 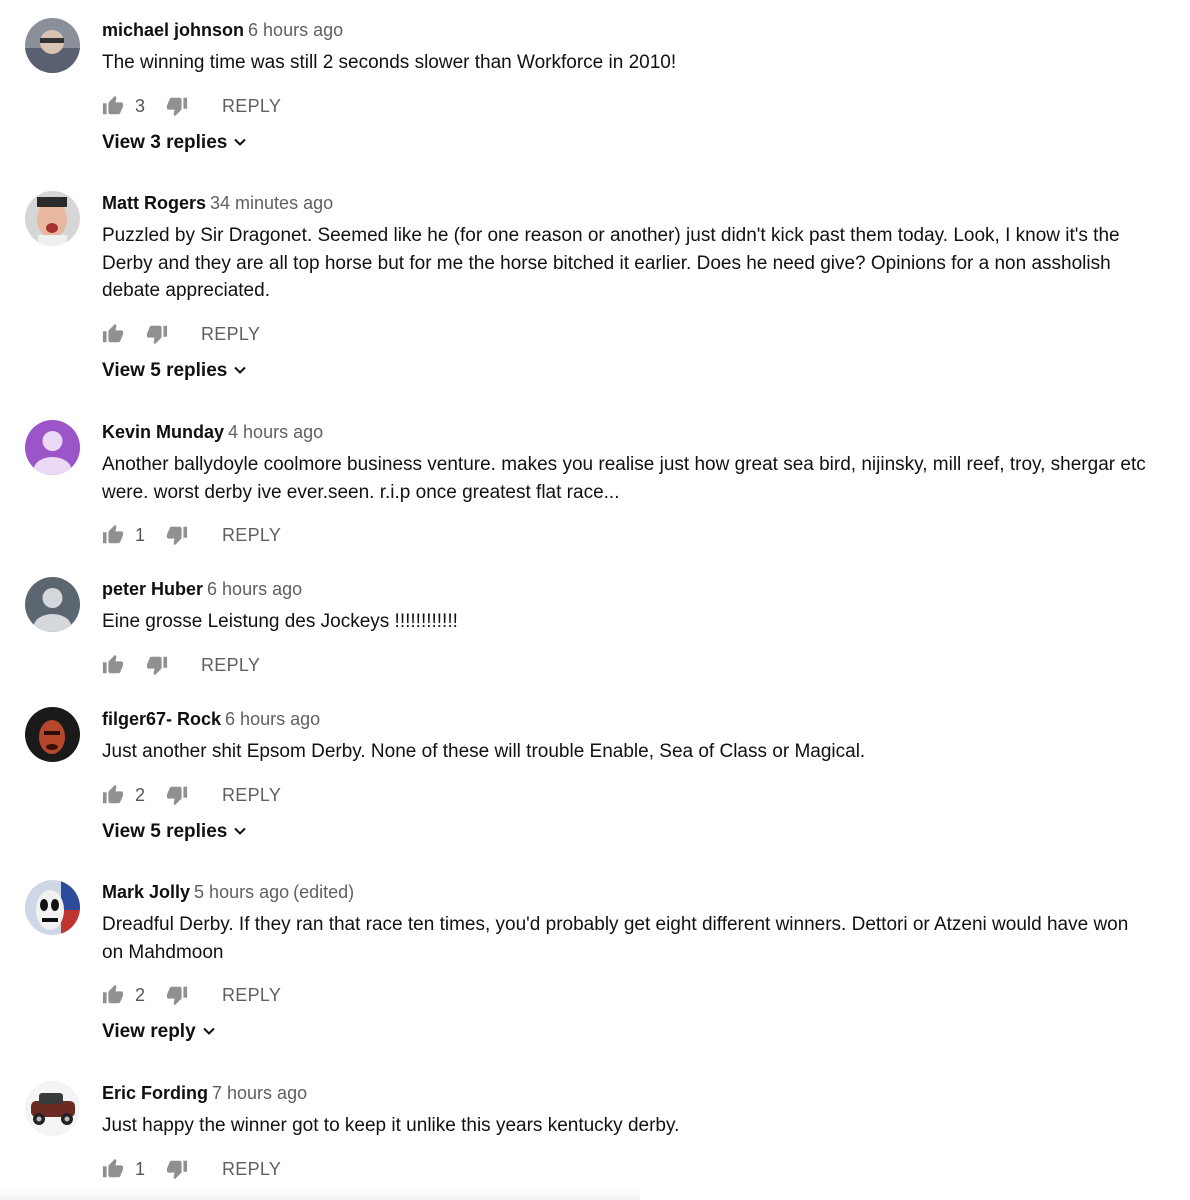 What do you see at coordinates (140, 105) in the screenshot?
I see `like-count: 3` at bounding box center [140, 105].